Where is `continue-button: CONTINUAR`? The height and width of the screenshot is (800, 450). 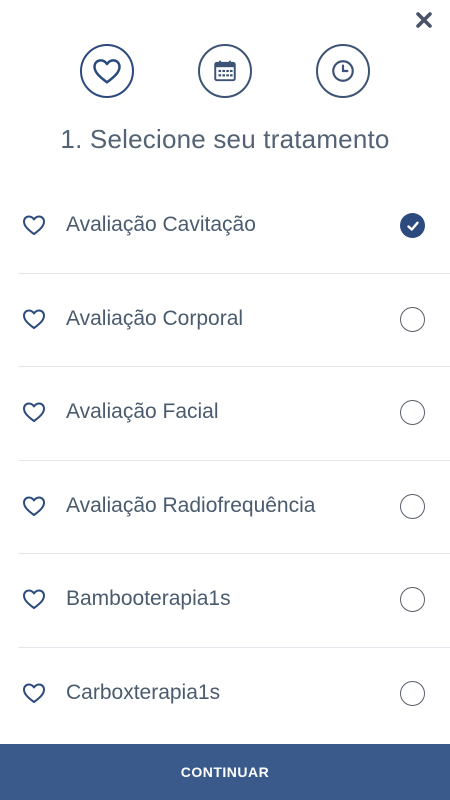 continue-button: CONTINUAR is located at coordinates (225, 772).